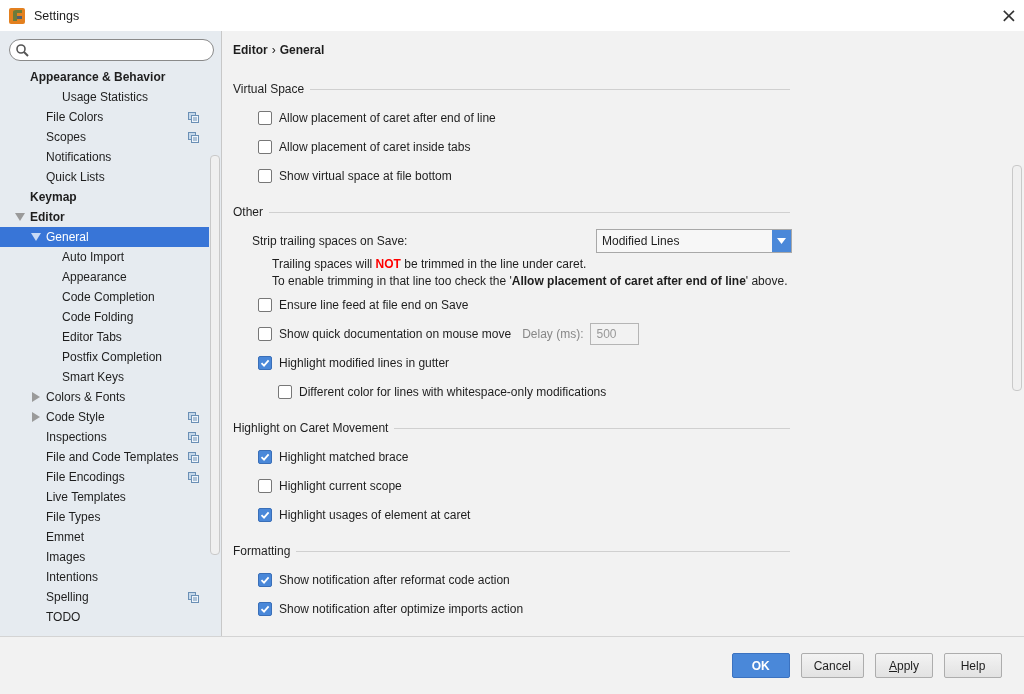 The image size is (1024, 694). Describe the element at coordinates (104, 377) in the screenshot. I see `tree-item: Smart Keys` at that location.